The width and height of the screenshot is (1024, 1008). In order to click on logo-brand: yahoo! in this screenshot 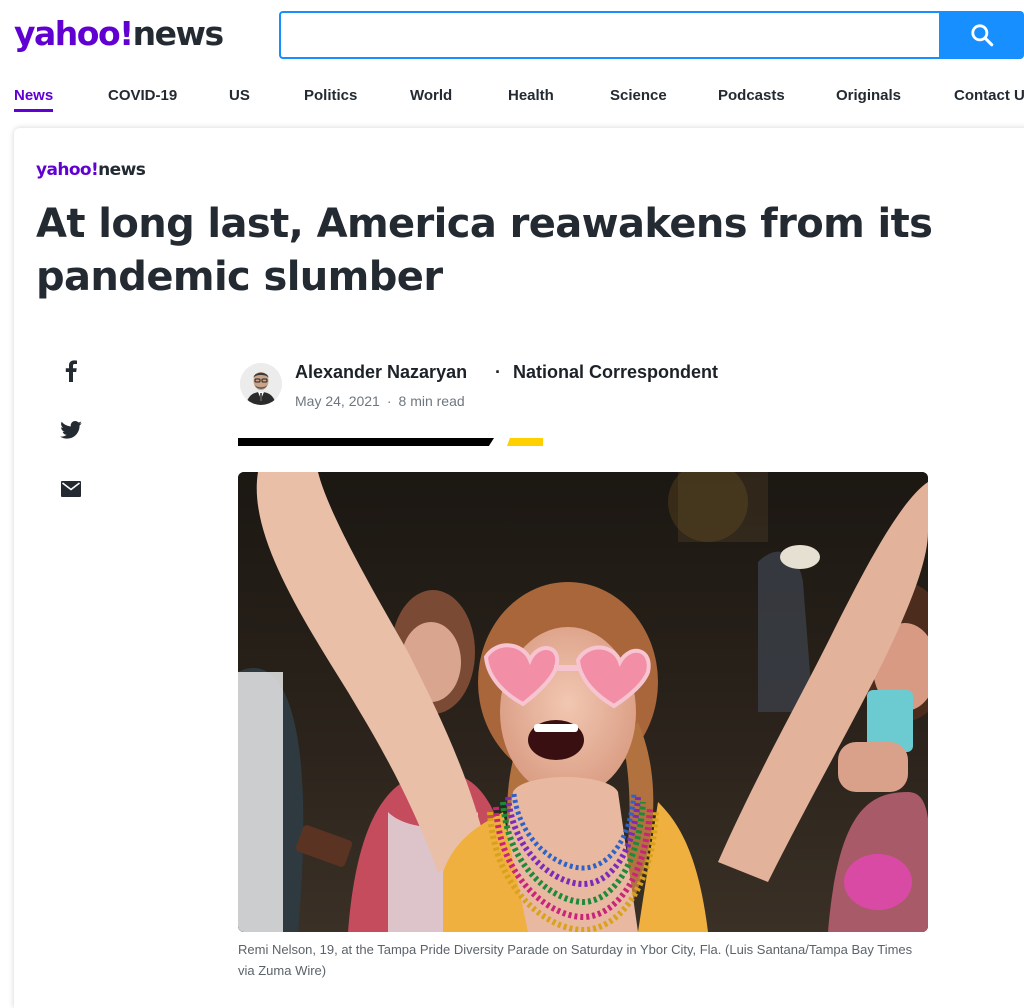, I will do `click(74, 33)`.